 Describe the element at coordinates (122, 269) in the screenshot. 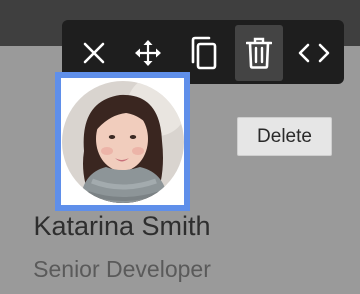

I see `person-role: Senior Developer` at that location.